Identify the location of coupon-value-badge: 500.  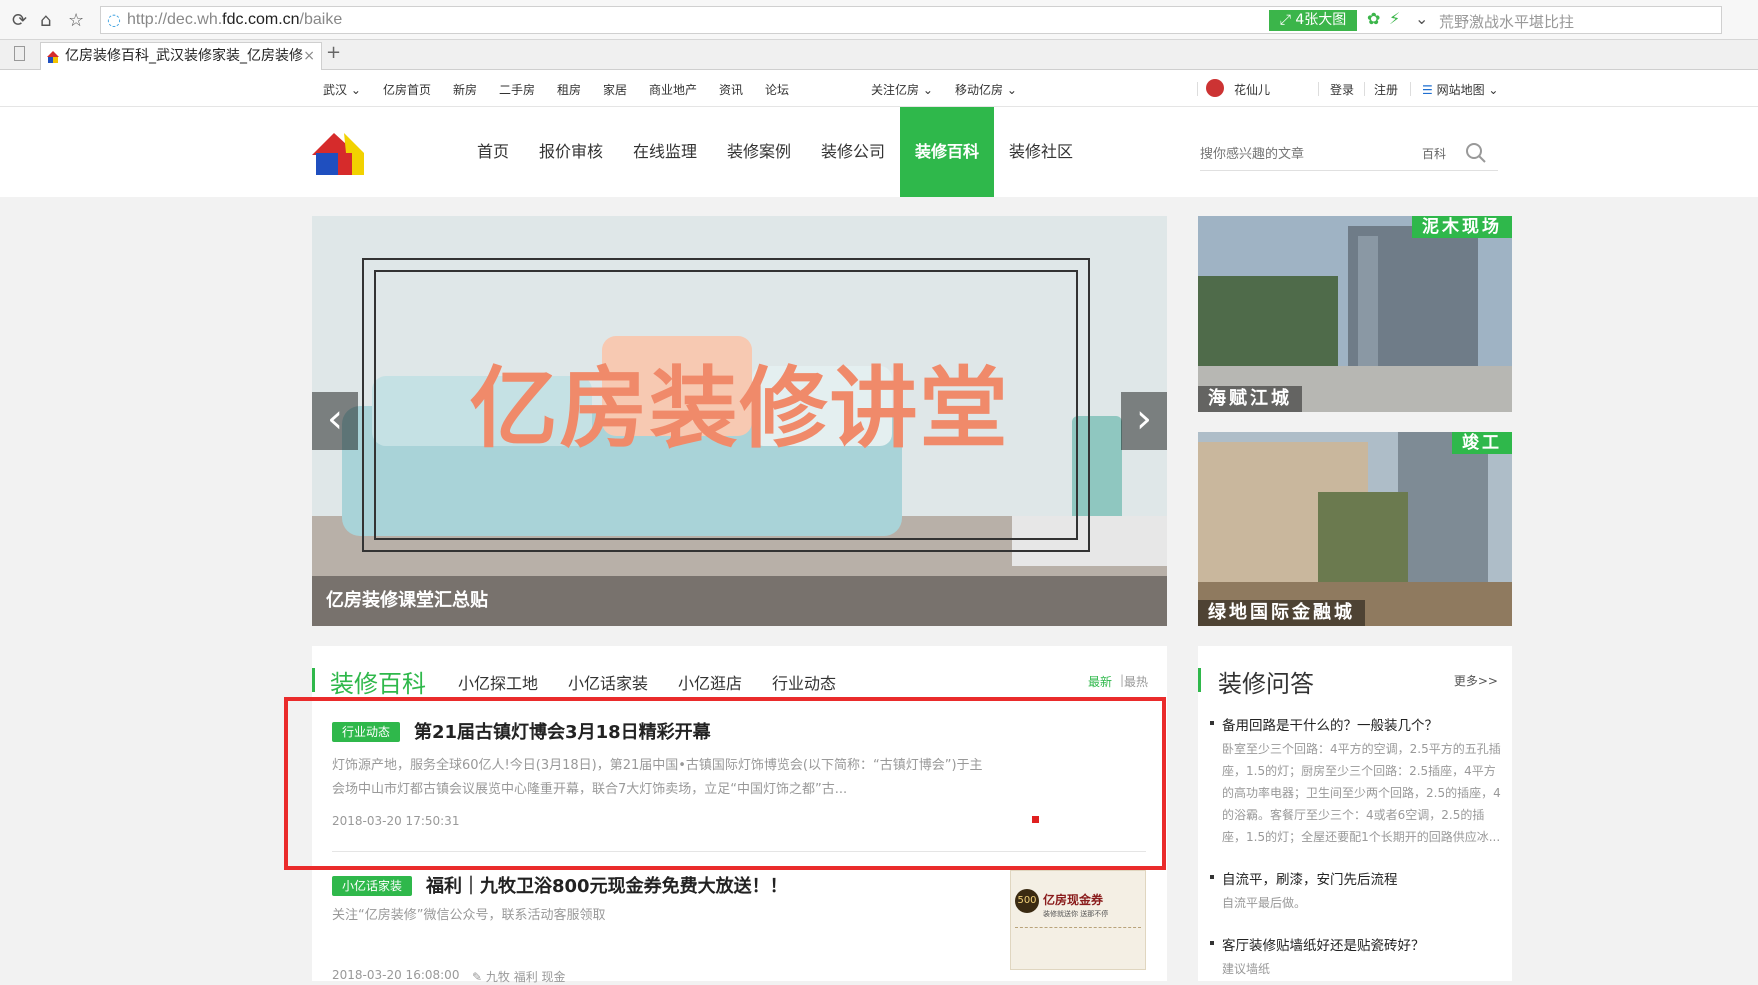
(1027, 901).